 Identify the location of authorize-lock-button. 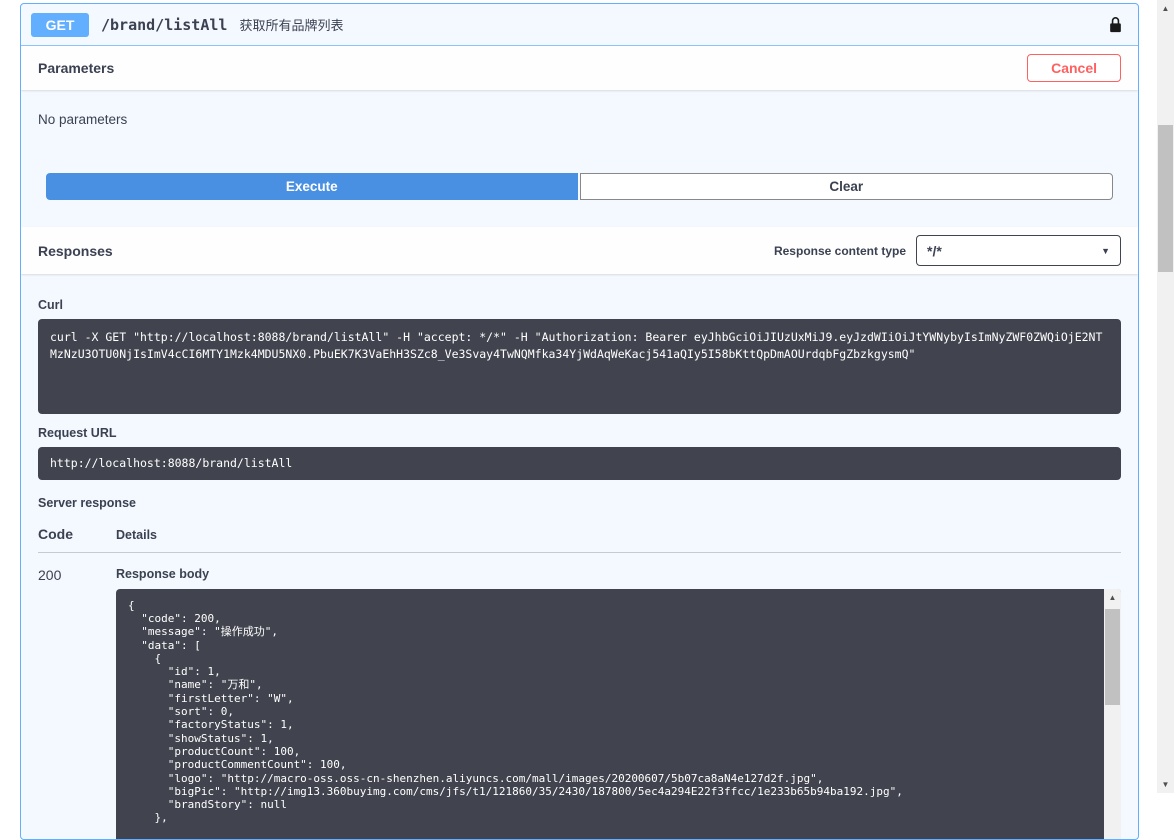
(1115, 25).